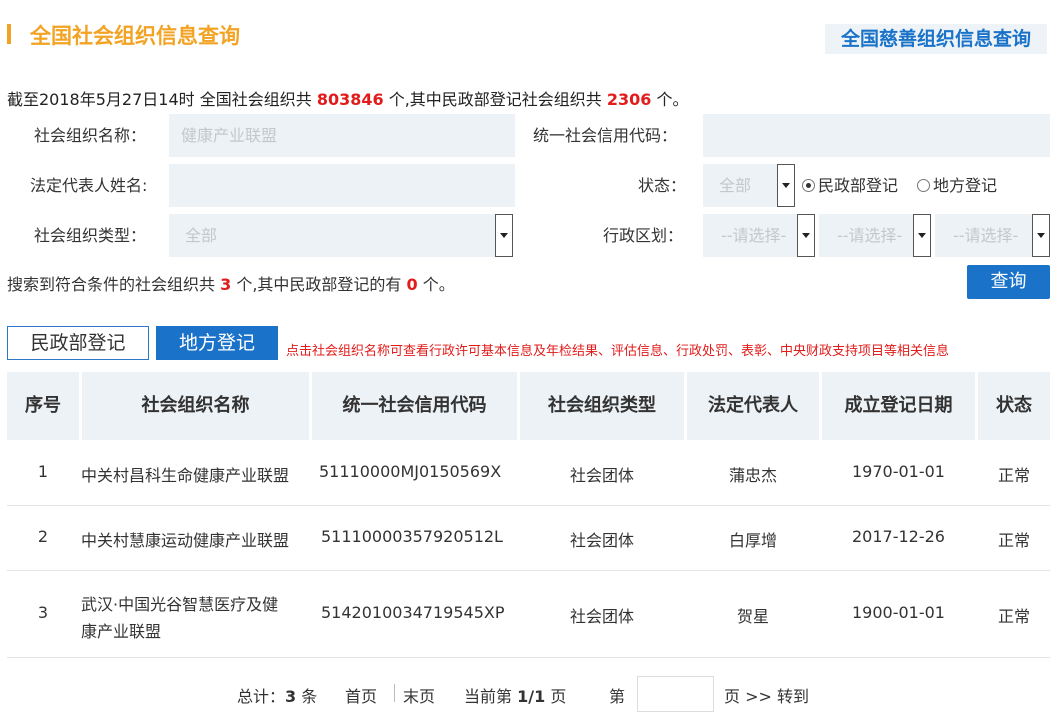 The image size is (1057, 718). I want to click on pager-total-count: 3, so click(291, 696).